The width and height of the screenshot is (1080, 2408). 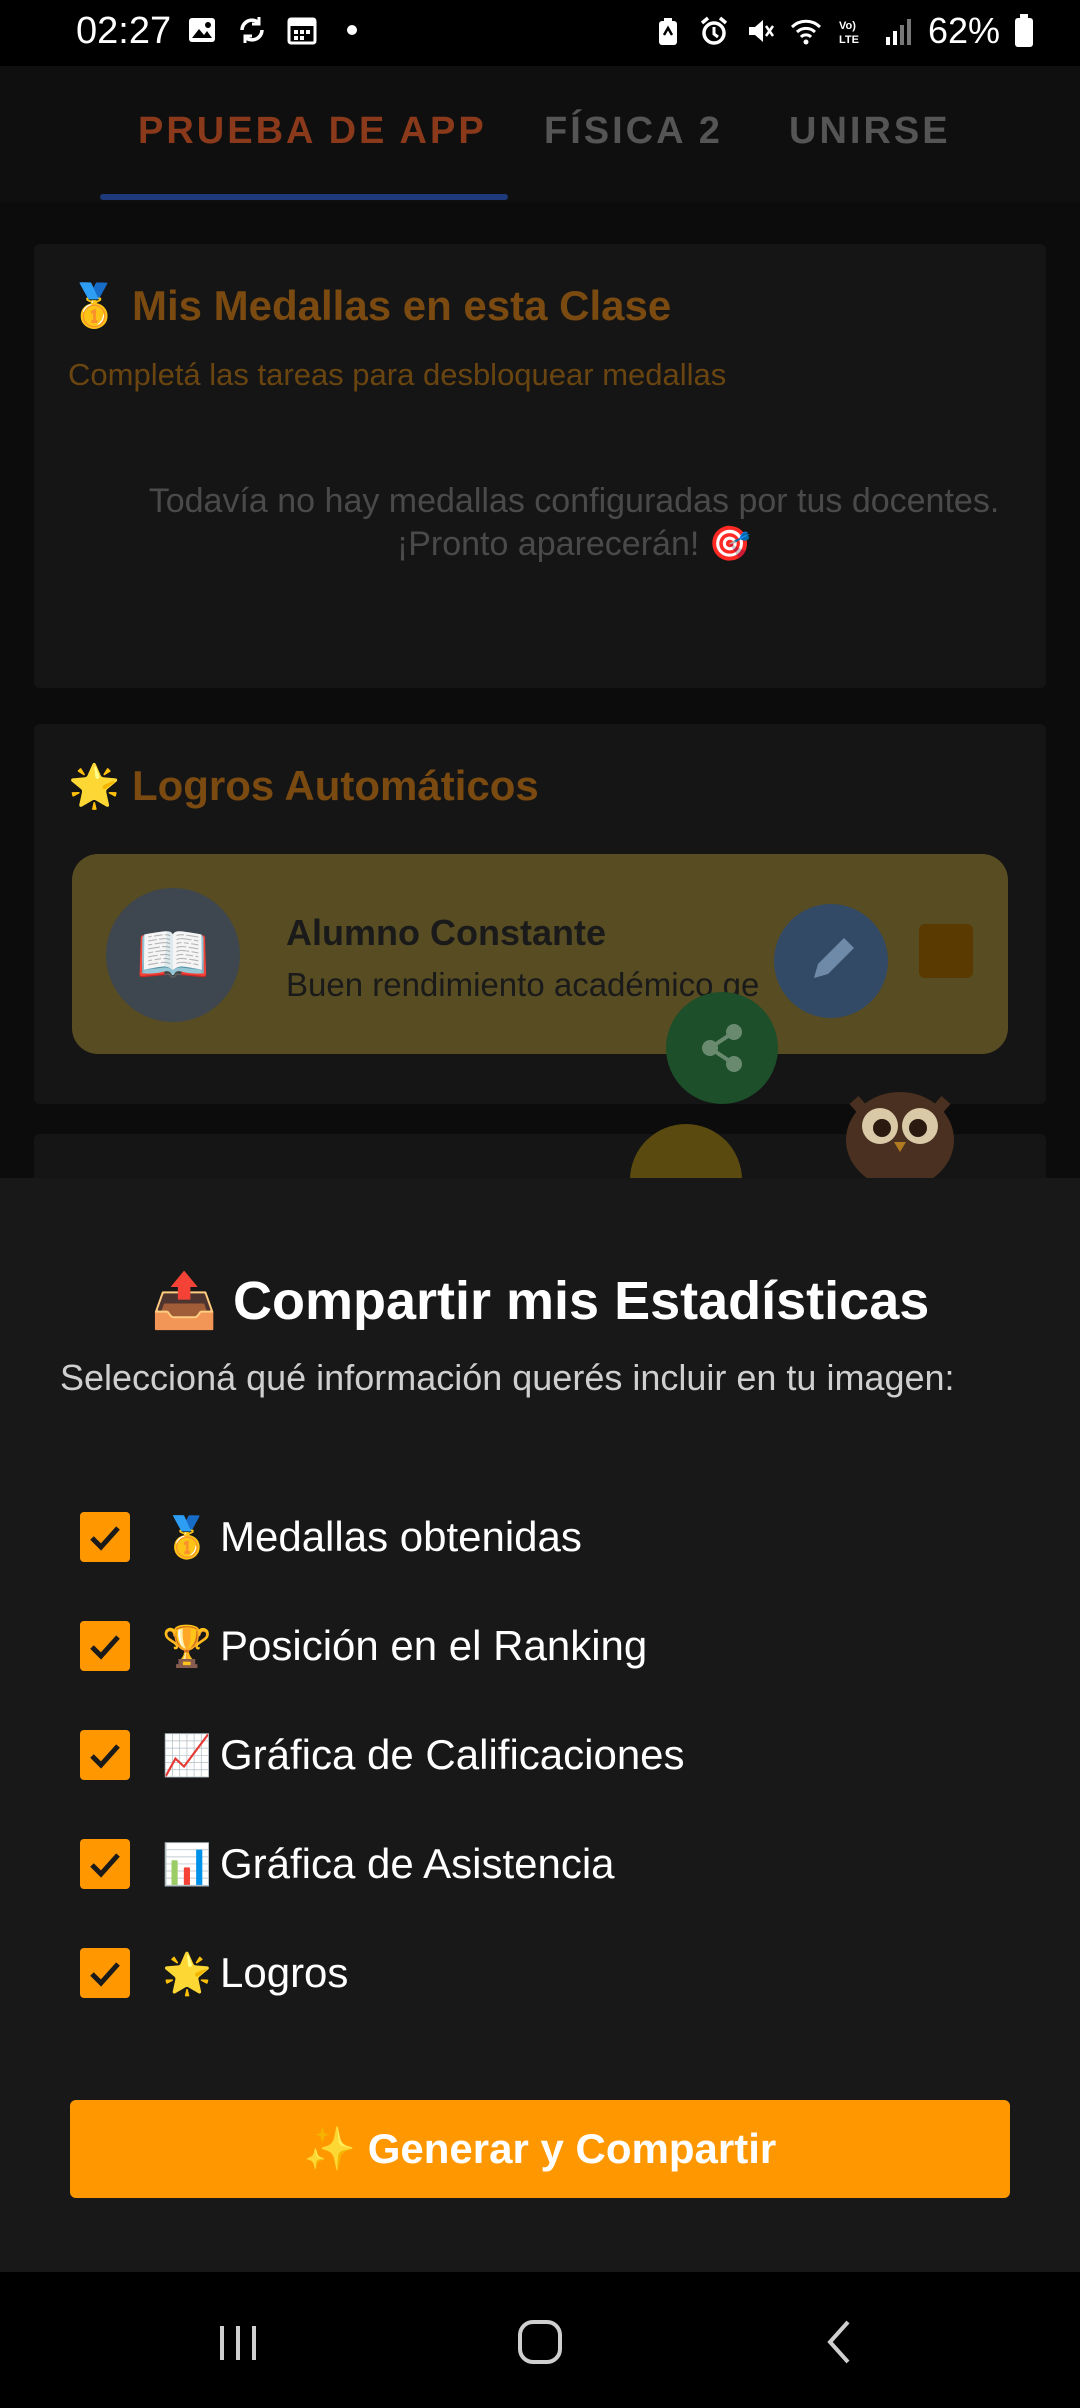 I want to click on wifi-icon, so click(x=805, y=32).